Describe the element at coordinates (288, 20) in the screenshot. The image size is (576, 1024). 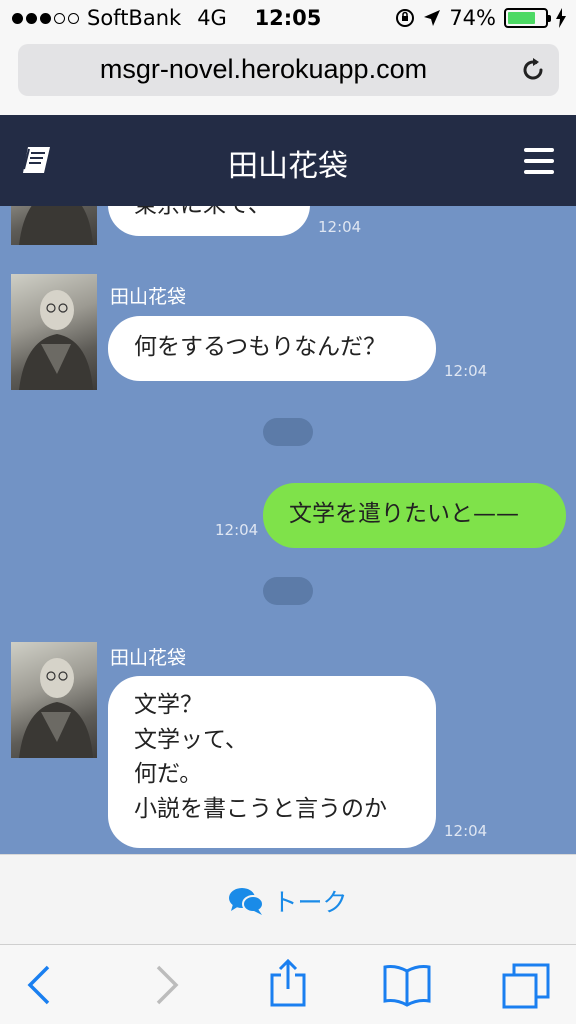
I see `status-bar: SoftBank 4G 12:05 74%` at that location.